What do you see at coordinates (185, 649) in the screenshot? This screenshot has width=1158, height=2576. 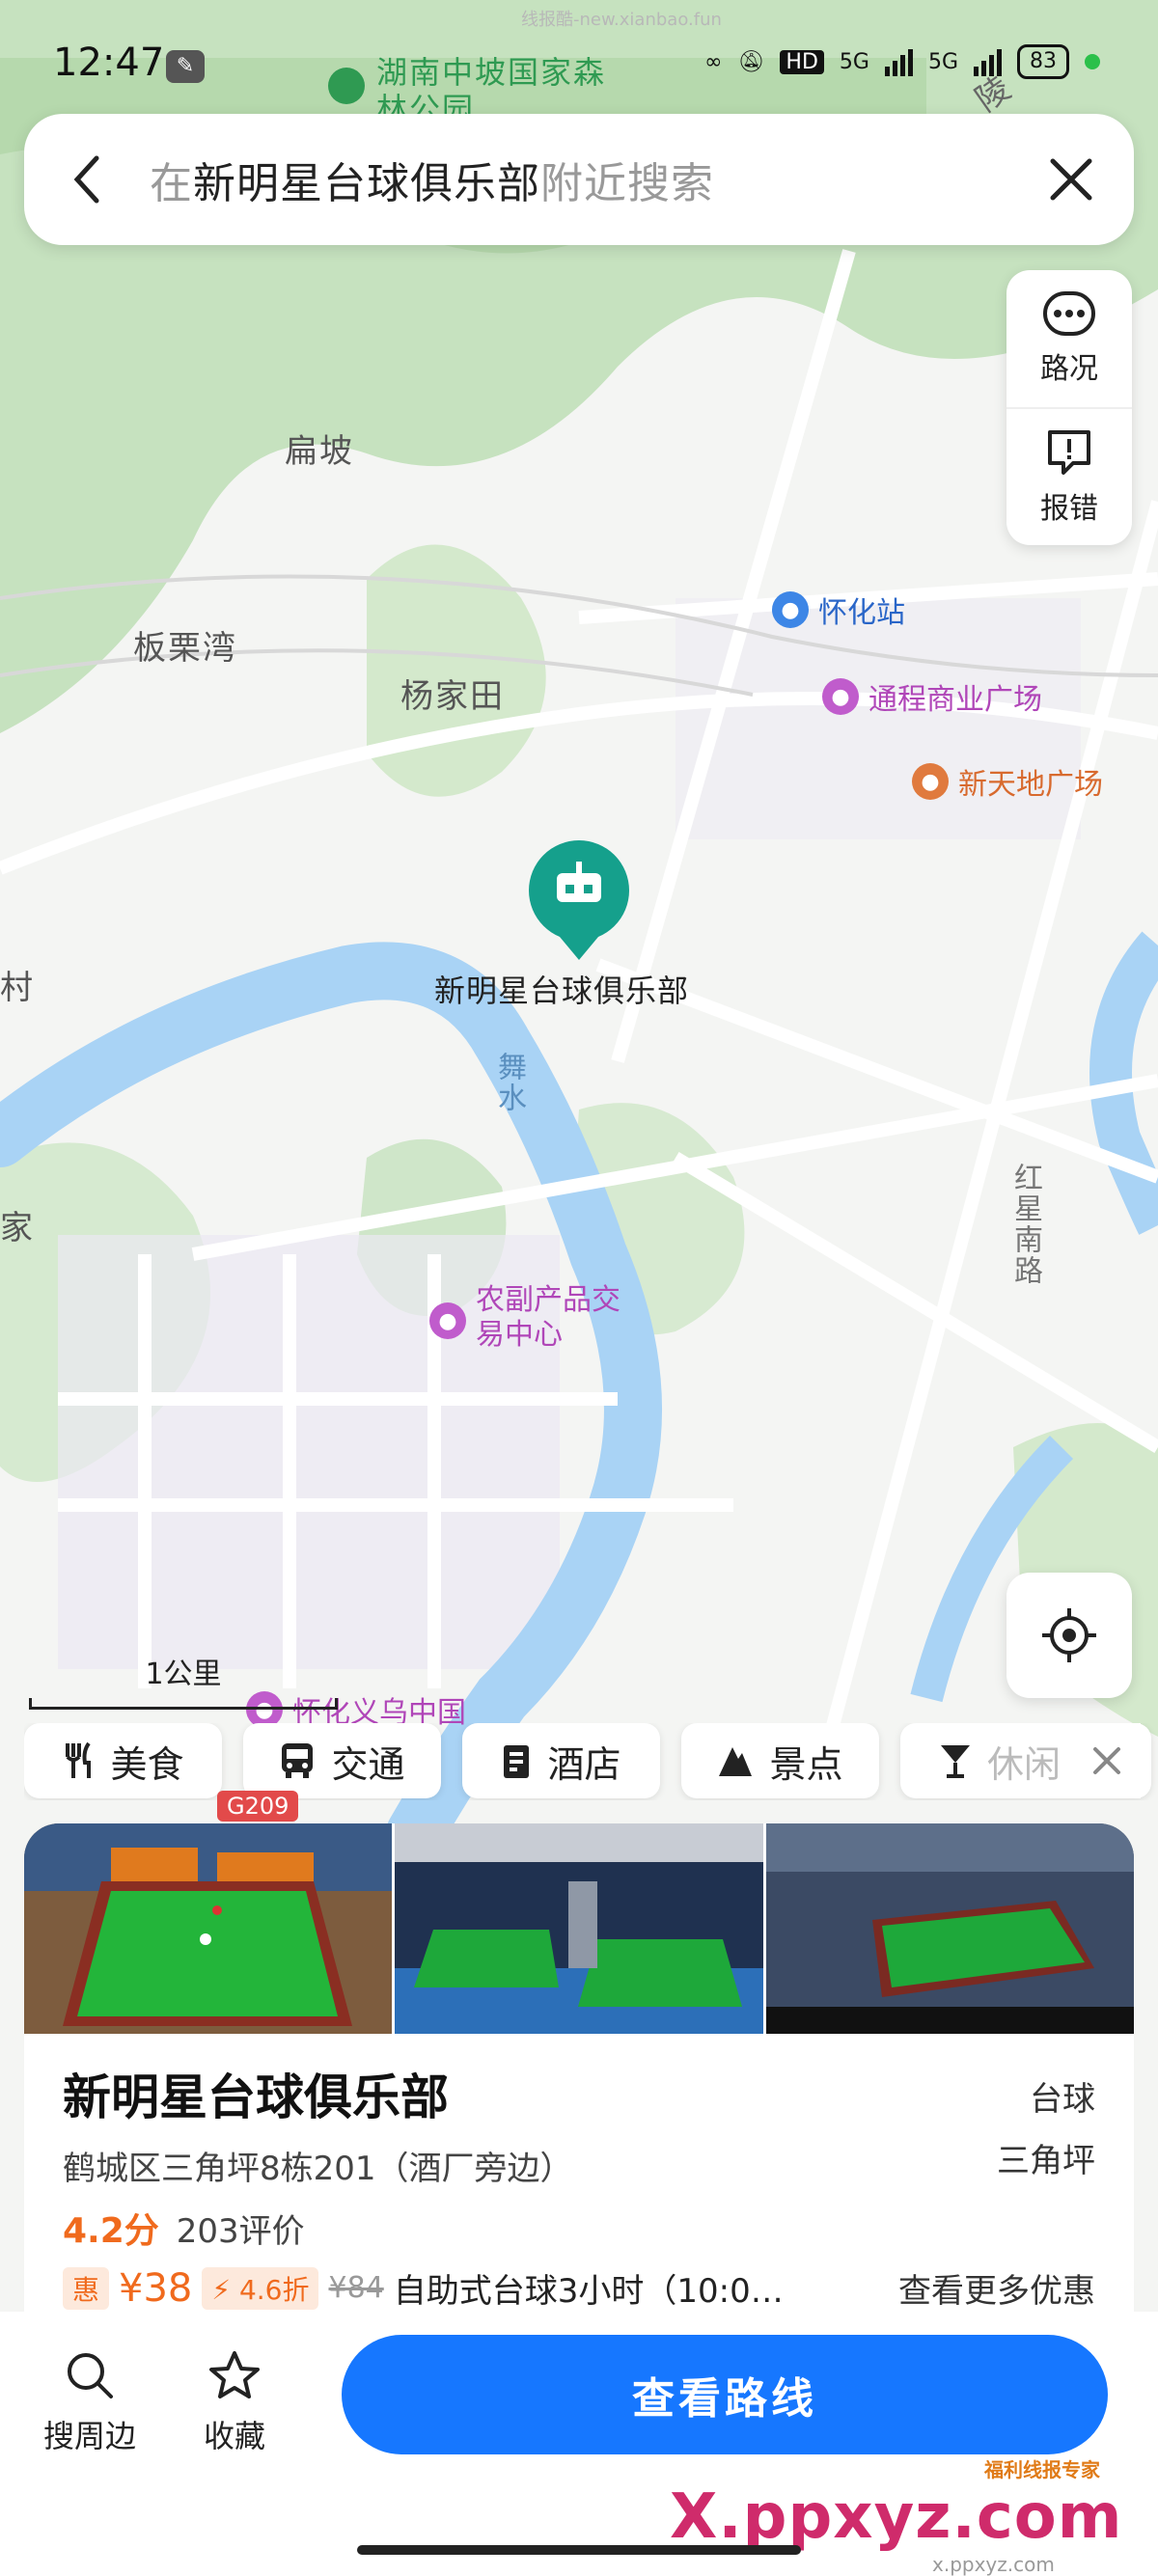 I see `map-label-banliwan: 板栗湾` at bounding box center [185, 649].